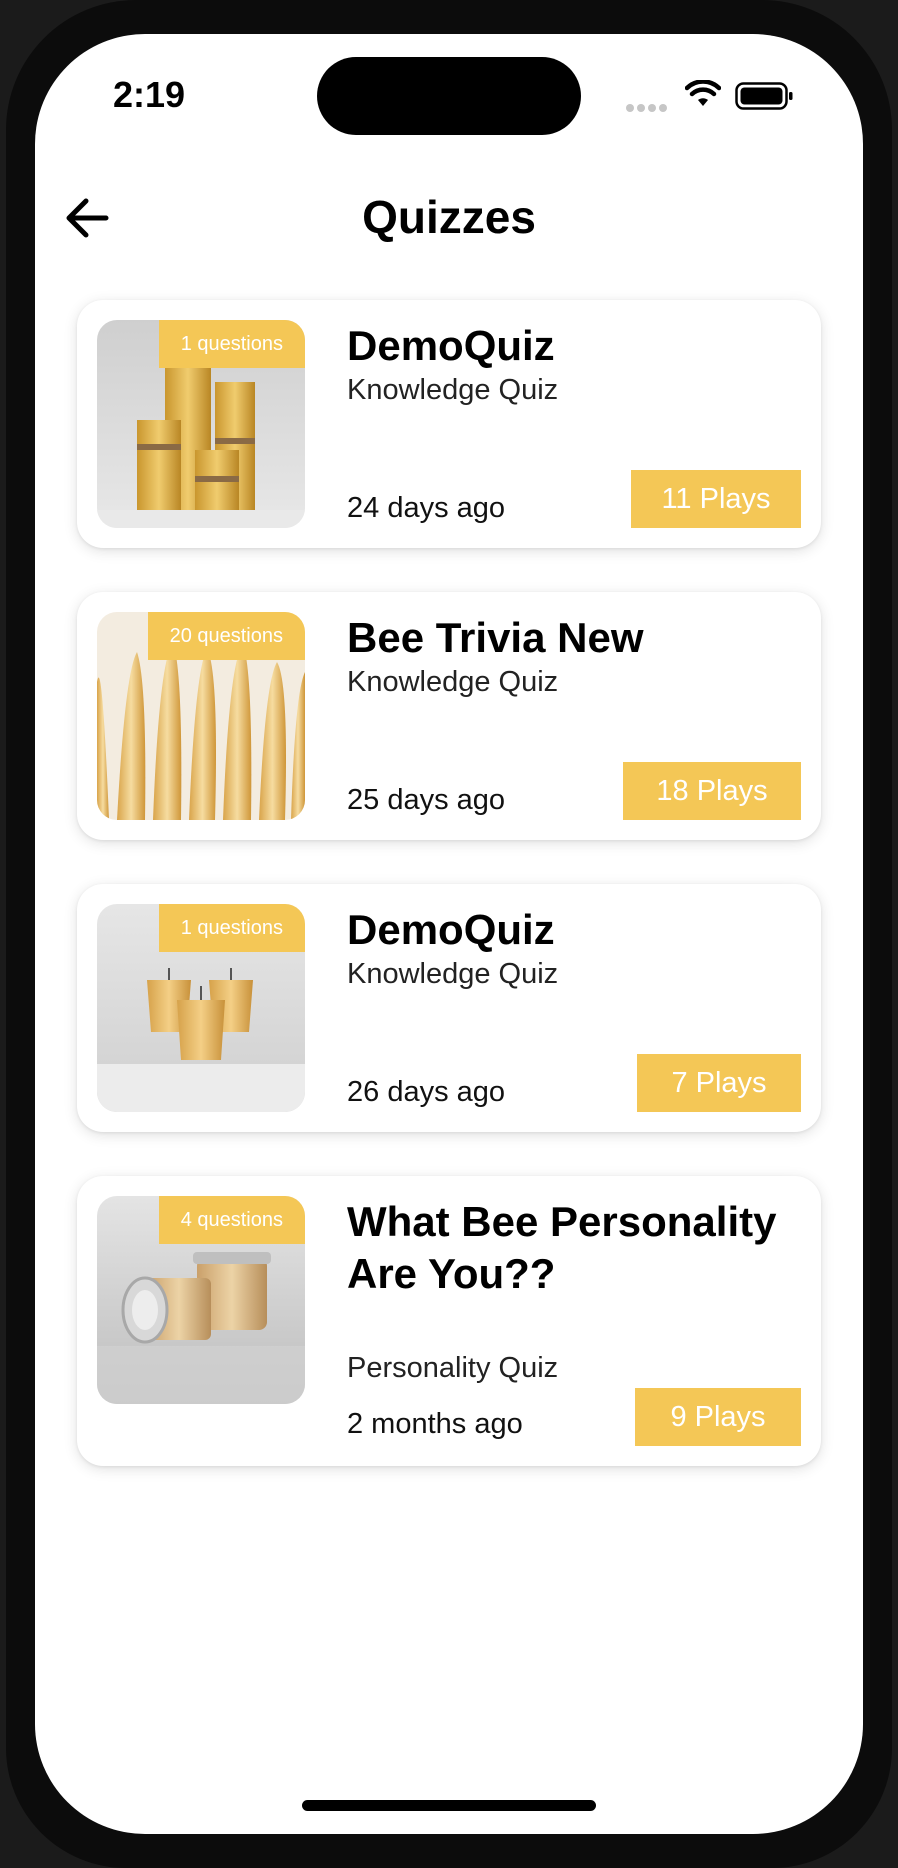  Describe the element at coordinates (426, 800) in the screenshot. I see `quiz-date: 25 days ago` at that location.